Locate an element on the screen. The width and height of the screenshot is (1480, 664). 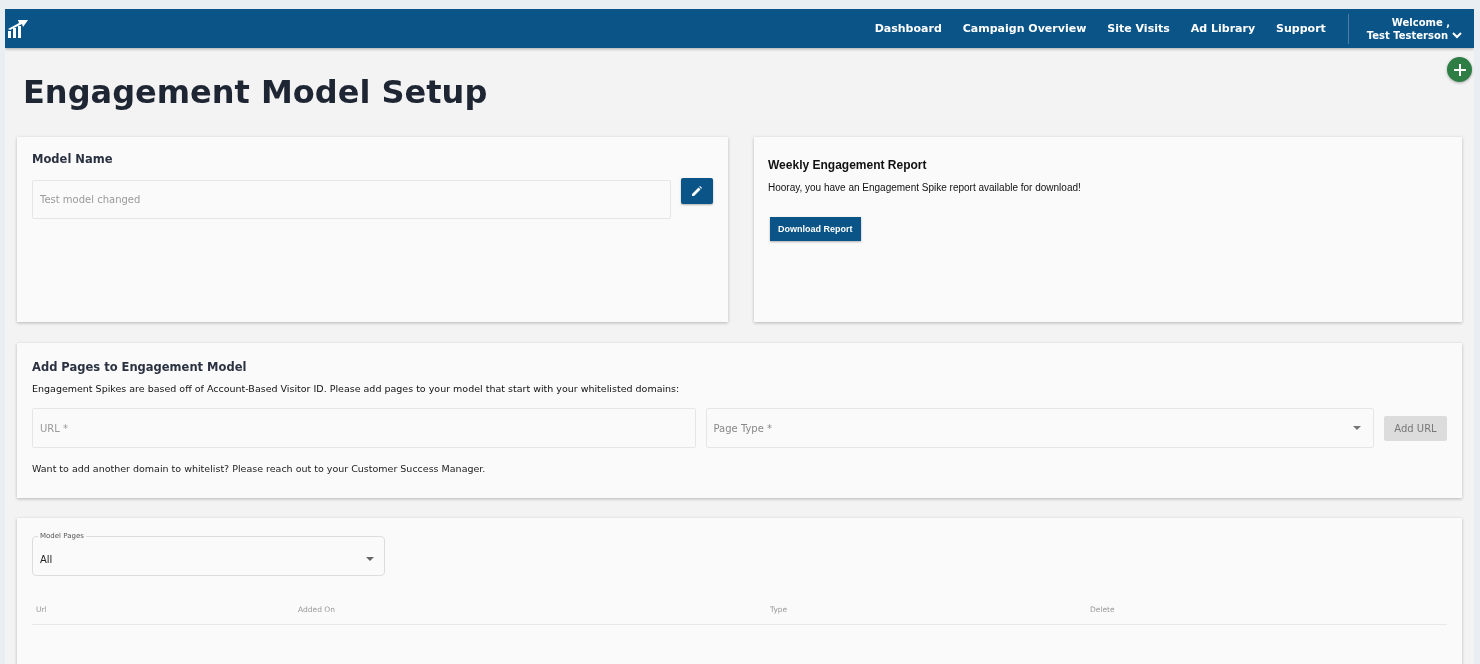
nav-link: Campaign Overview is located at coordinates (1024, 28).